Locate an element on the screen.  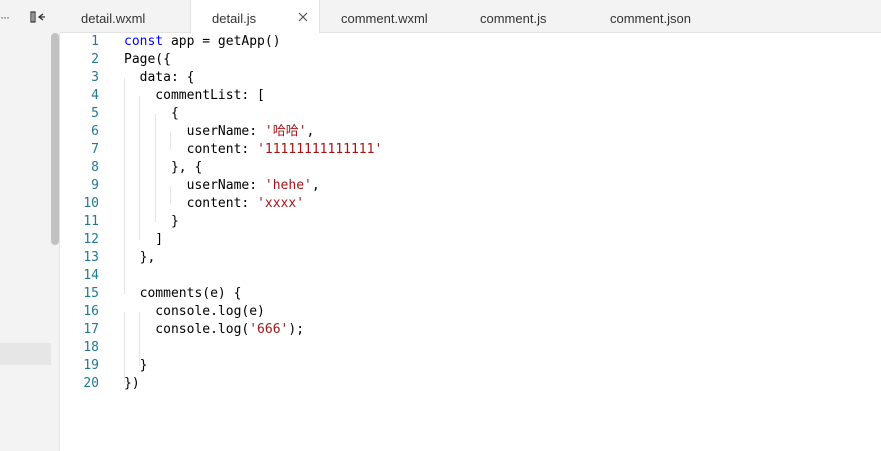
code-line: 7 content: '11111111111111' is located at coordinates (470, 150).